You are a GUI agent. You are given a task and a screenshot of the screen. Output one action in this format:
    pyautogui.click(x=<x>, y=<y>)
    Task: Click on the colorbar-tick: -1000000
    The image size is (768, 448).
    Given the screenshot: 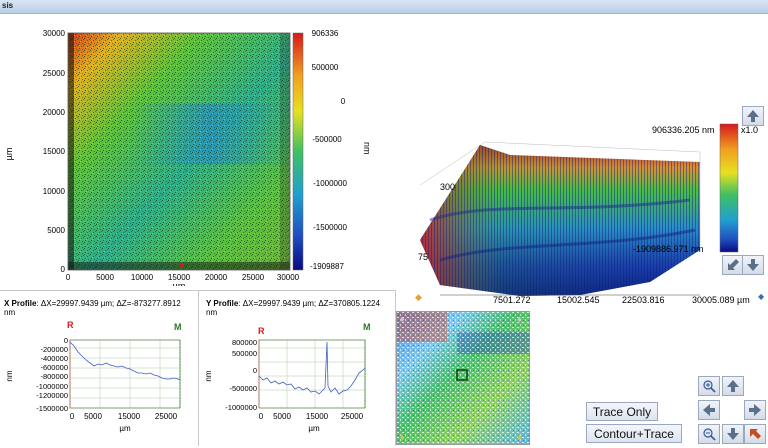 What is the action you would take?
    pyautogui.click(x=330, y=183)
    